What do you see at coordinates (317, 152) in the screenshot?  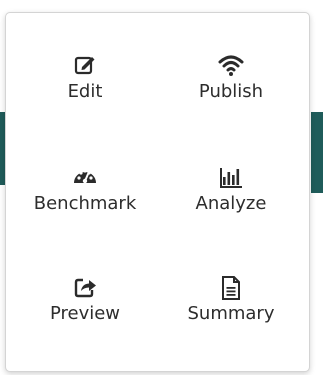 I see `background-accent-right` at bounding box center [317, 152].